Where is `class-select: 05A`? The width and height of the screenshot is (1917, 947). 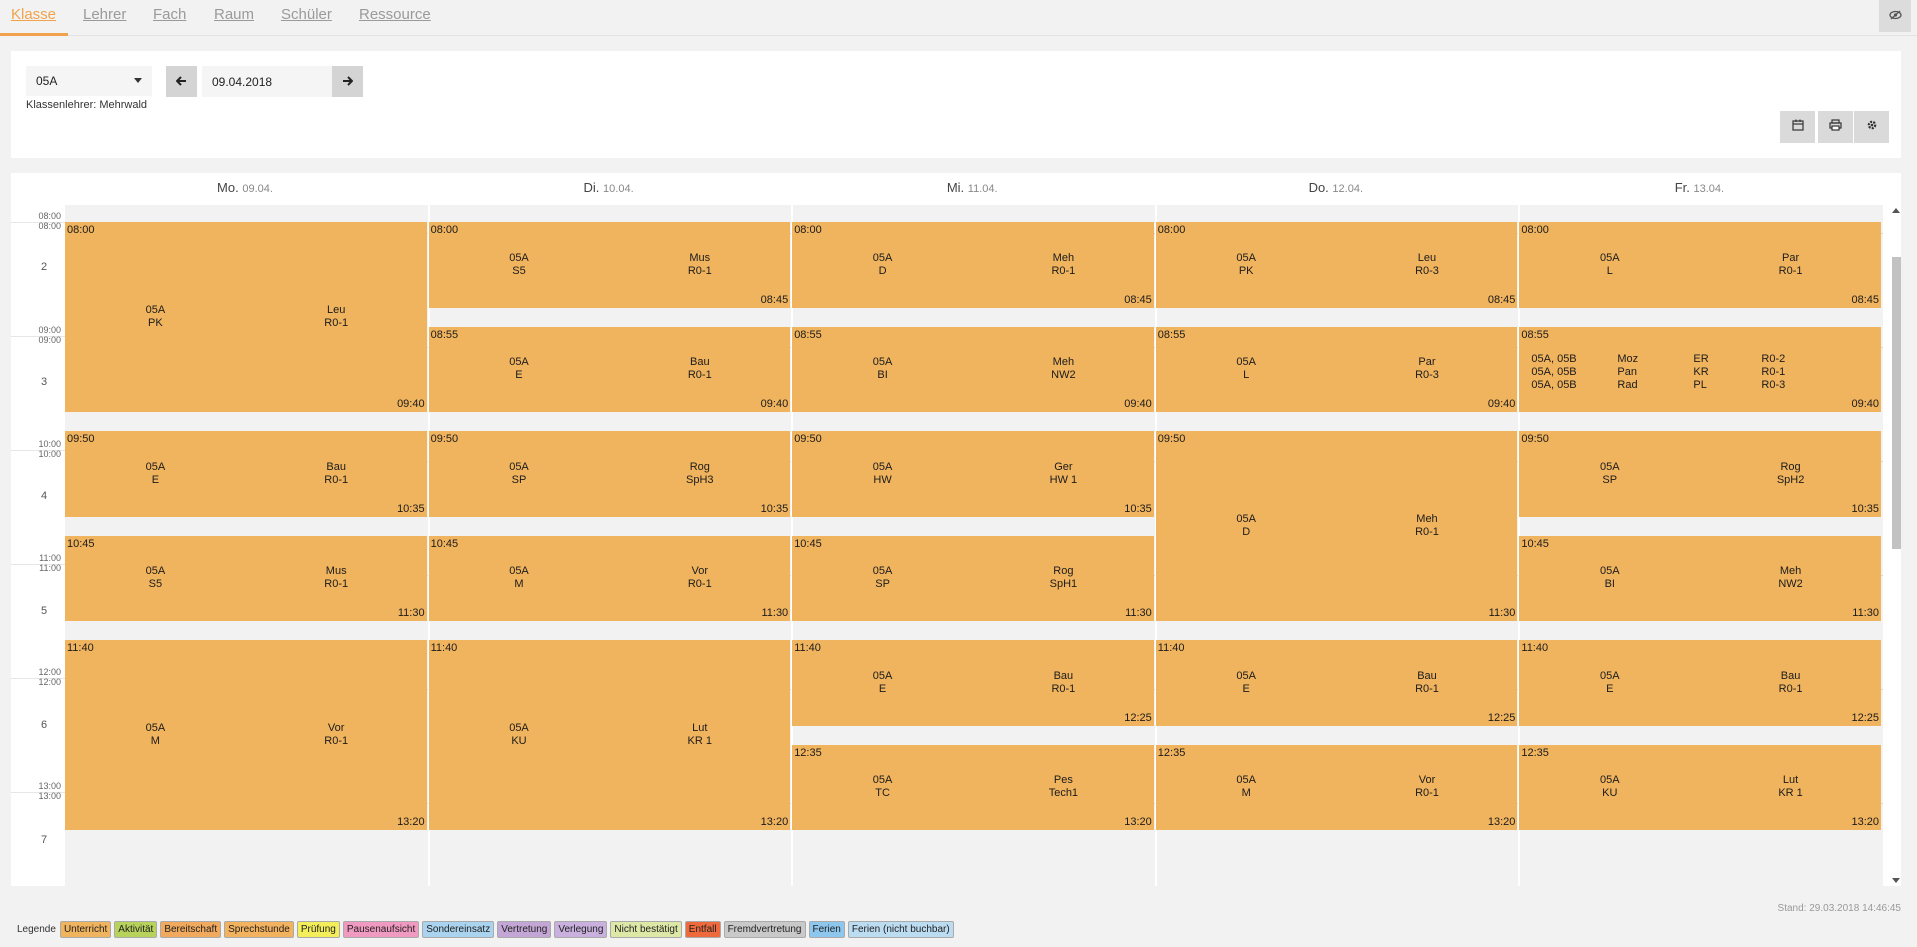 class-select: 05A is located at coordinates (89, 81).